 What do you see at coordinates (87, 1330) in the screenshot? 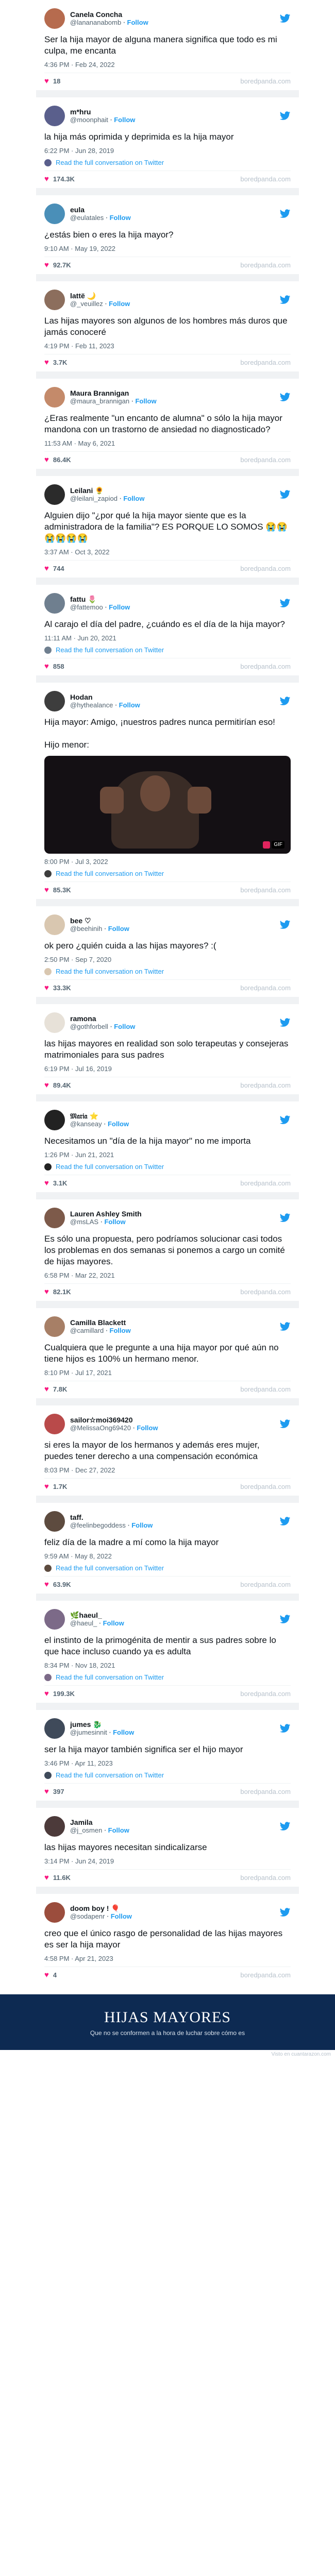
I see `author-handle: @camillard` at bounding box center [87, 1330].